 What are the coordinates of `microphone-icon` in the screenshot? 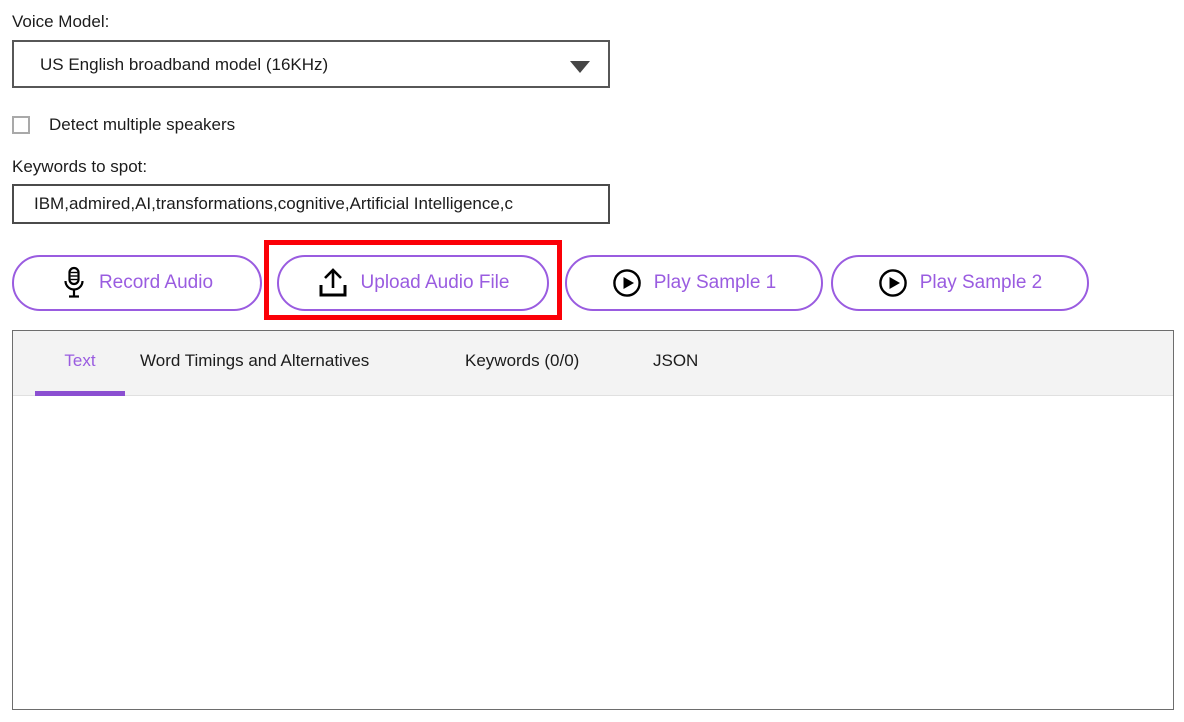 It's located at (74, 283).